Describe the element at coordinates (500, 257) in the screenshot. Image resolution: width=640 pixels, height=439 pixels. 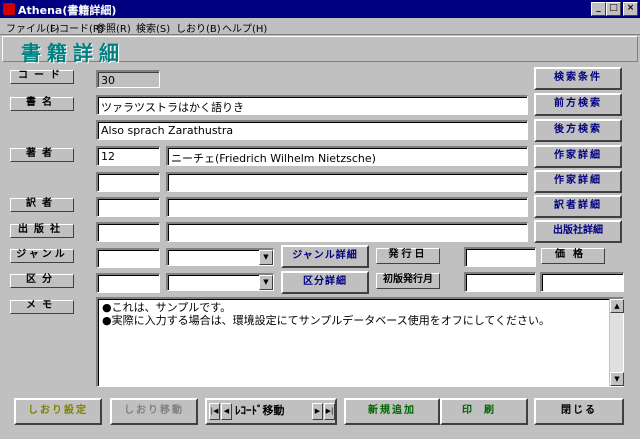
I see `issue-date-field` at that location.